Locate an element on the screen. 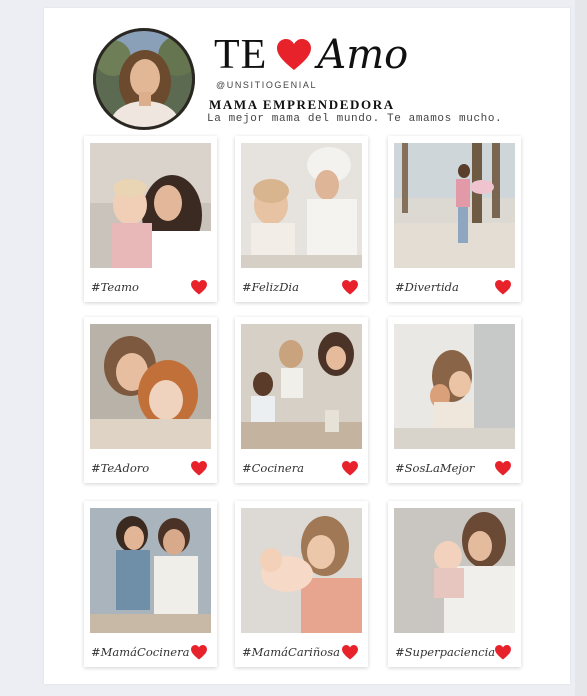 The width and height of the screenshot is (587, 696). polaroid-card: #TeAdoro is located at coordinates (150, 400).